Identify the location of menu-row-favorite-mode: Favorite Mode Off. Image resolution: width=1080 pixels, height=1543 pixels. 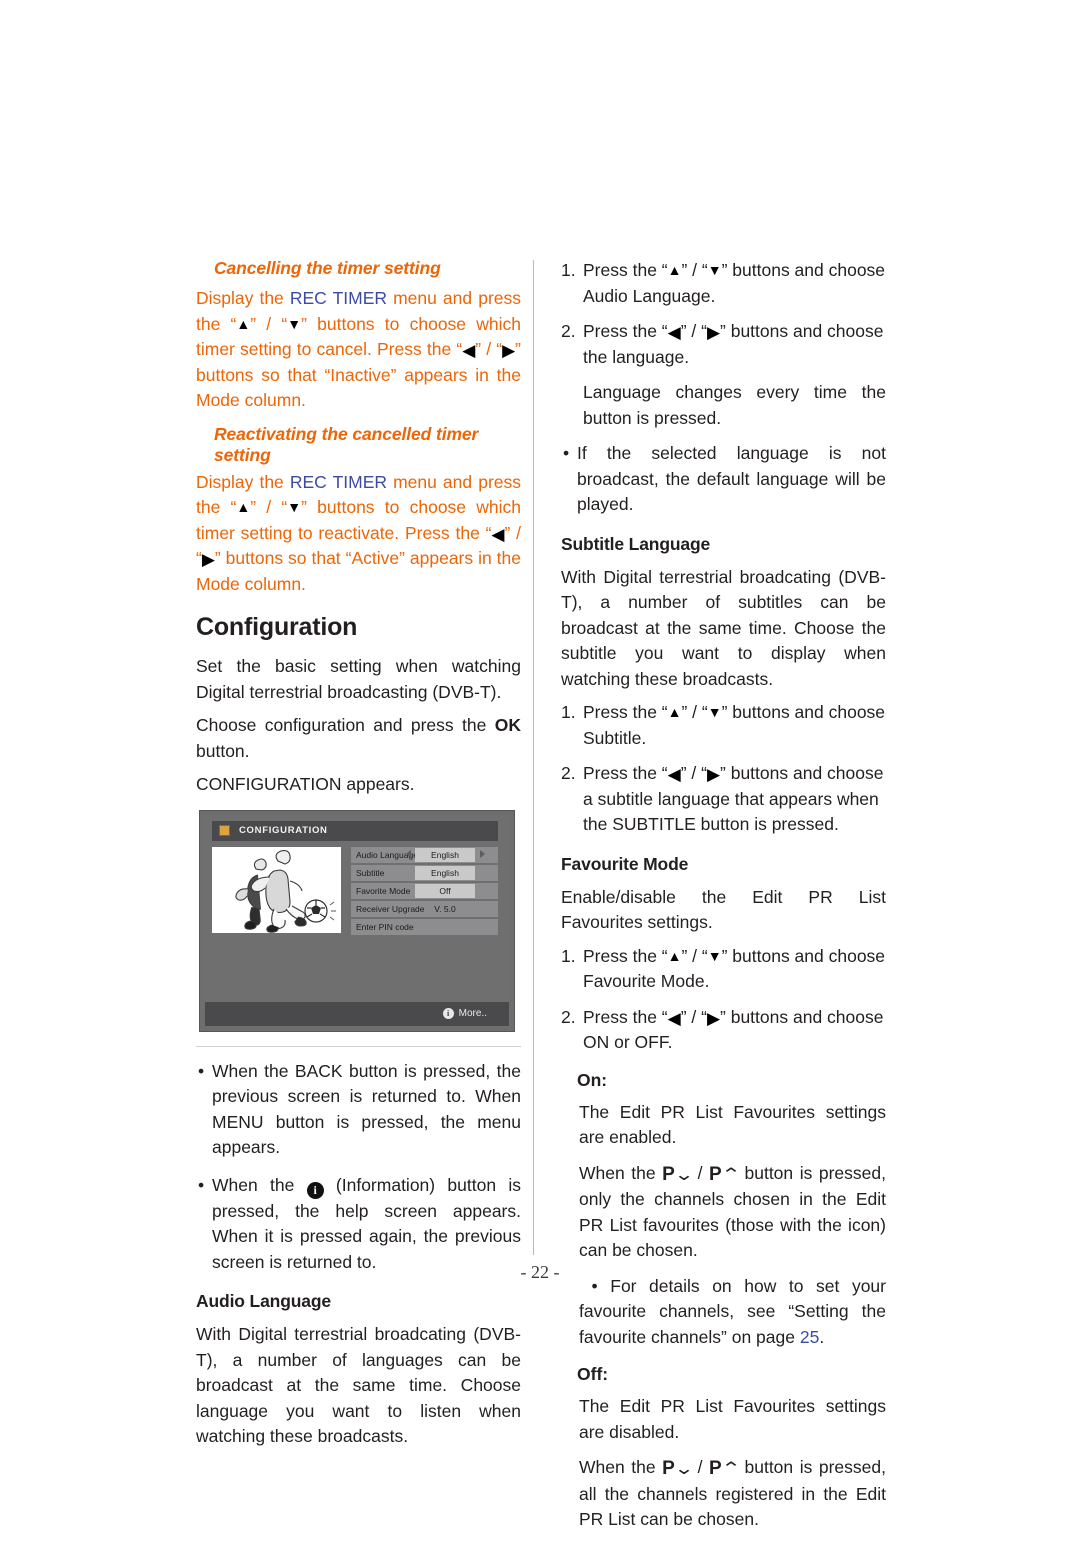
(424, 890).